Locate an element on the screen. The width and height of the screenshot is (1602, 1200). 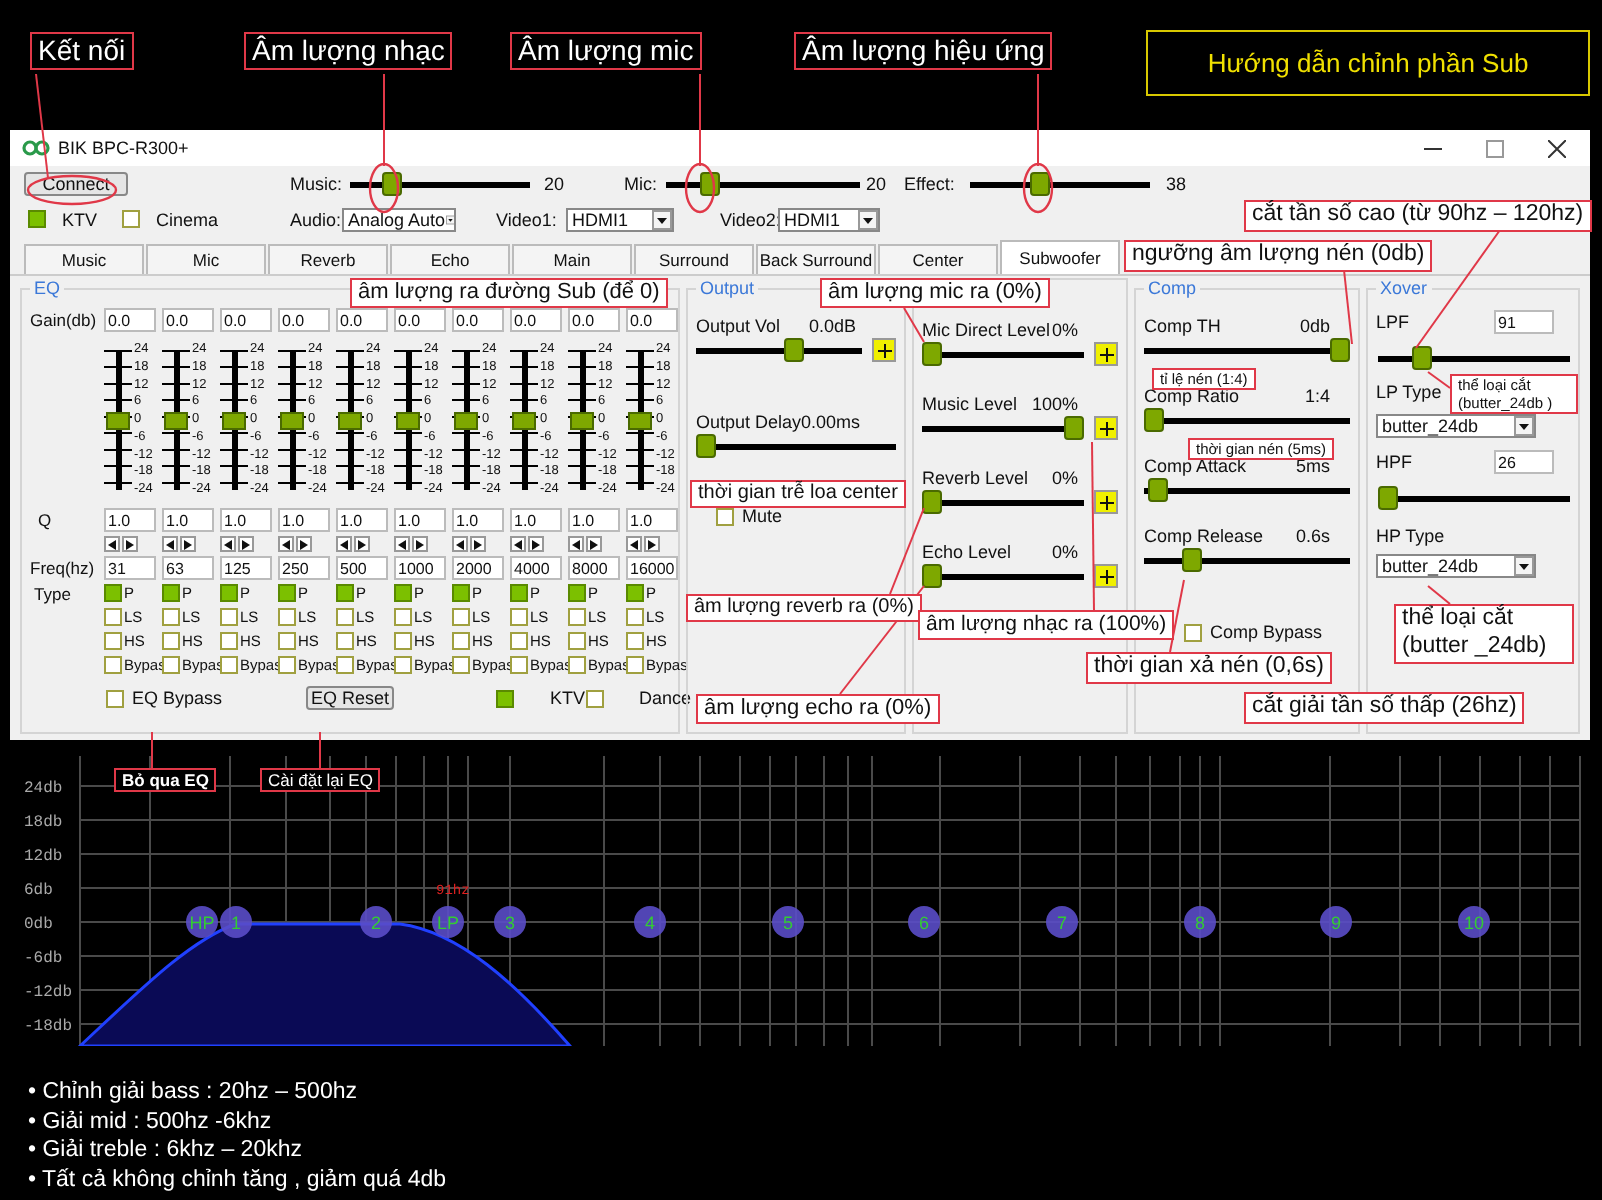
freq-input: 2000 is located at coordinates (478, 568).